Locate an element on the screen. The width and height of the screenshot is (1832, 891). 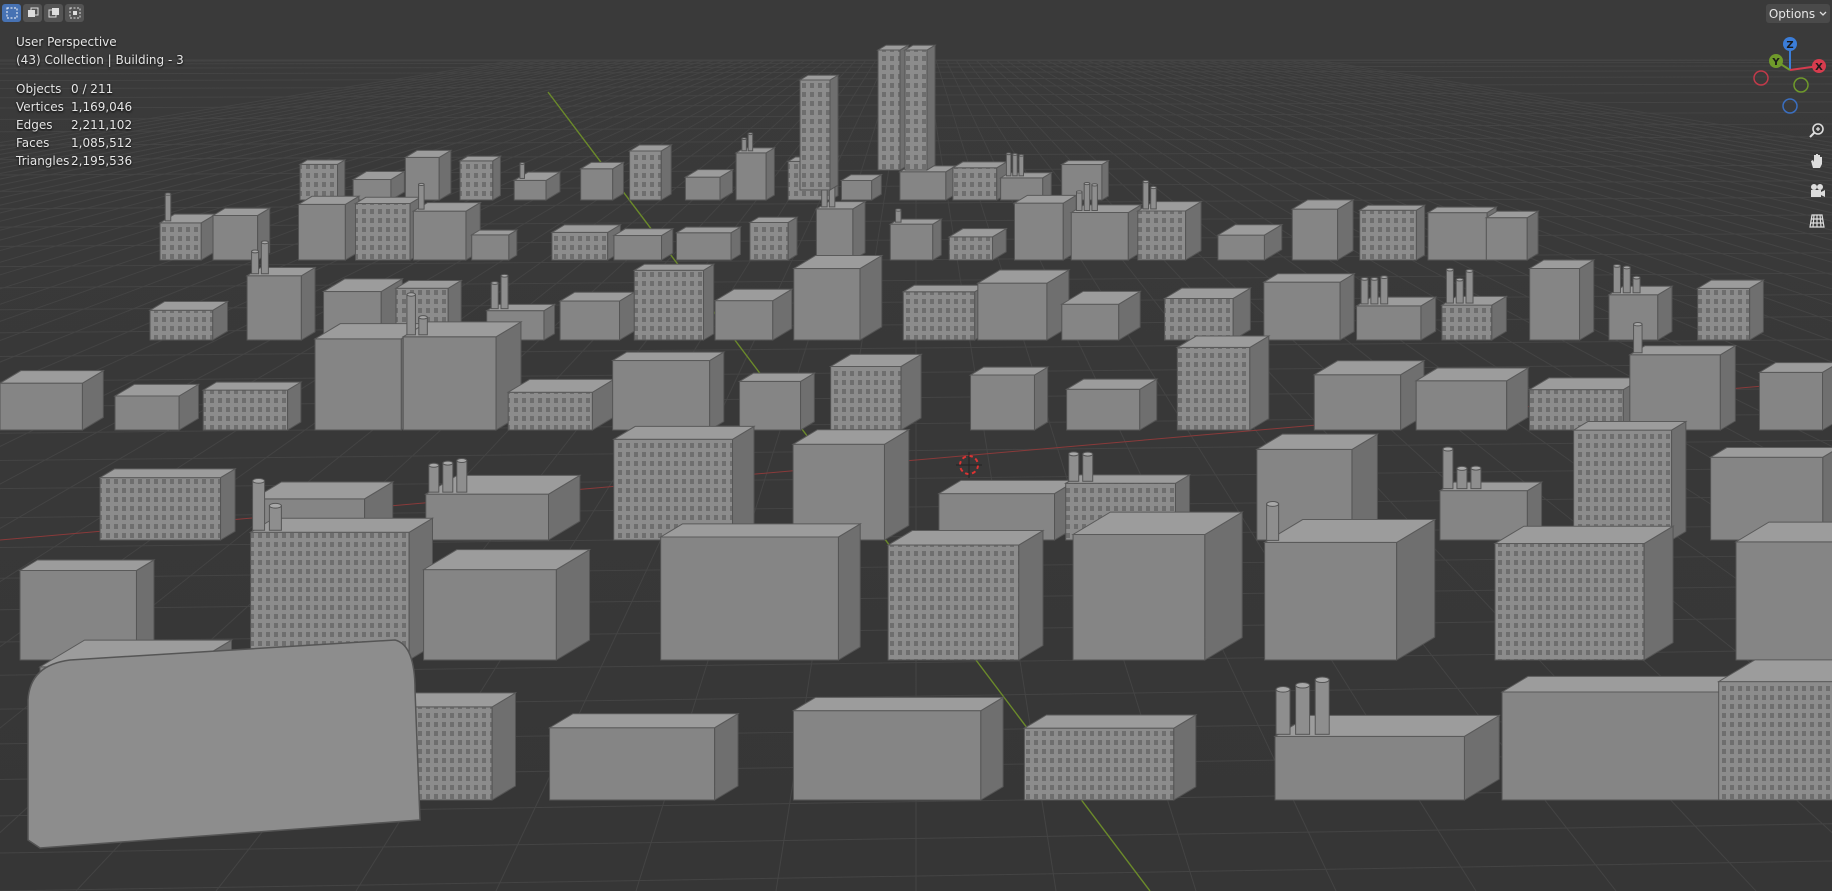
ortho-grid-icon is located at coordinates (1817, 221).